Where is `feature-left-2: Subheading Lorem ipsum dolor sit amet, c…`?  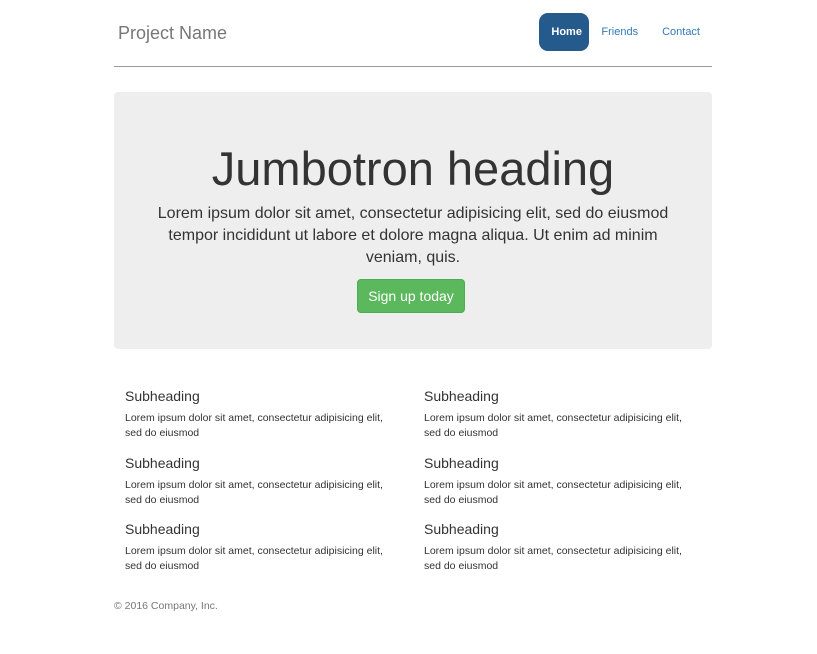 feature-left-2: Subheading Lorem ipsum dolor sit amet, c… is located at coordinates (260, 481).